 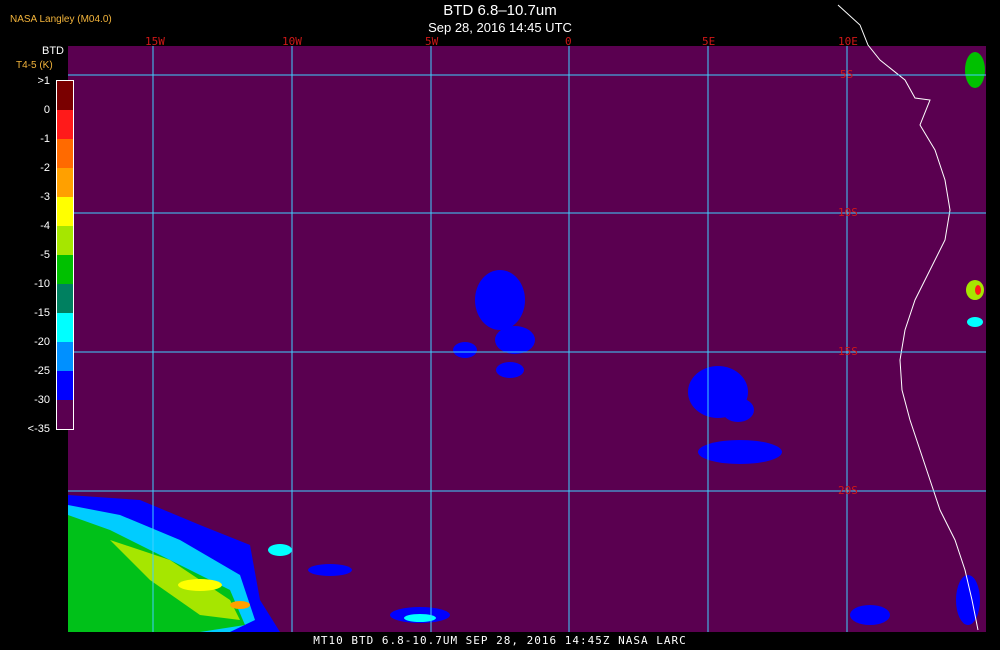 I want to click on legend-label: -2, so click(x=45, y=168).